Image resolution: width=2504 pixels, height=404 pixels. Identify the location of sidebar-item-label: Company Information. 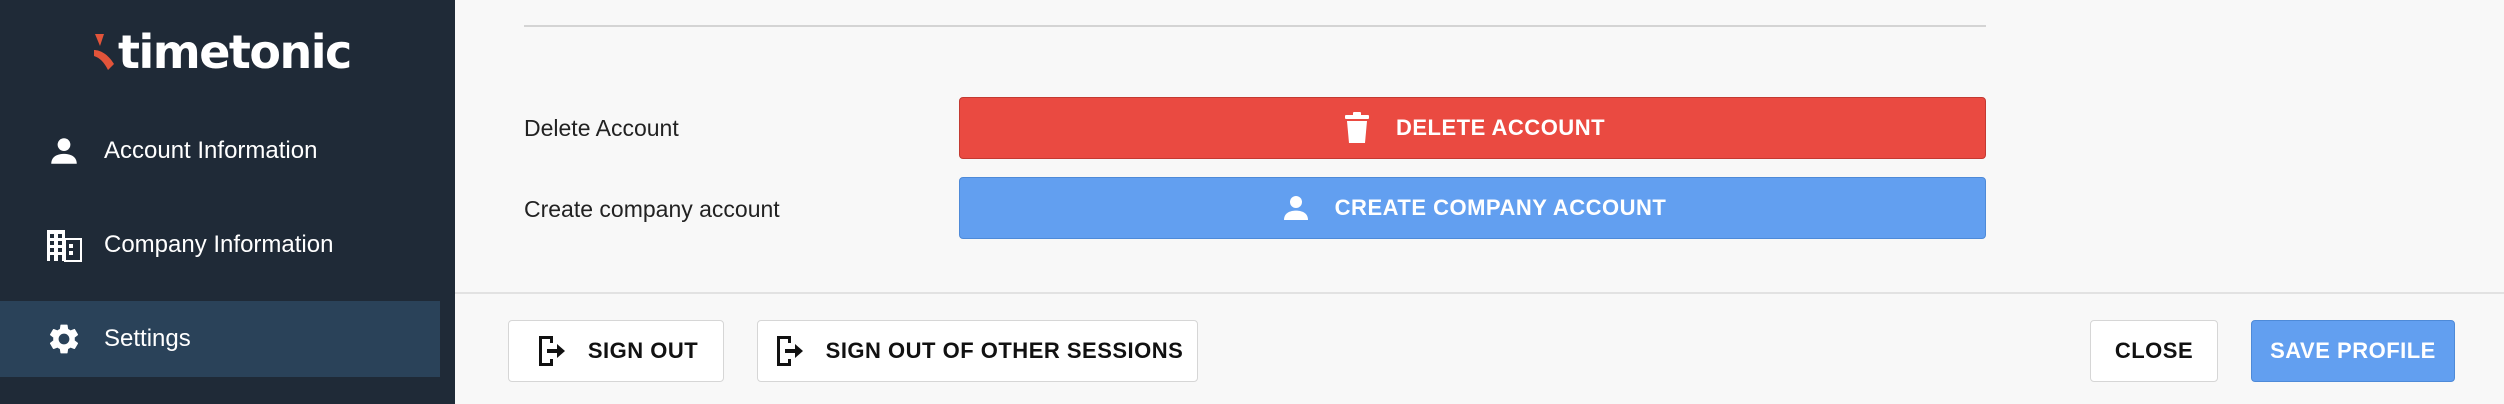
(219, 244).